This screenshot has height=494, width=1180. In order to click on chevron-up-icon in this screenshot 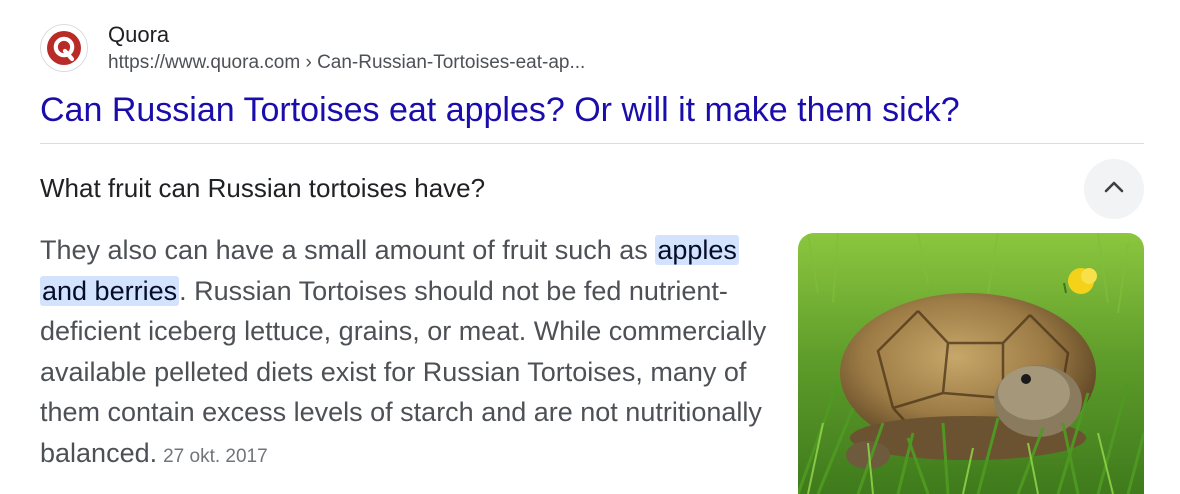, I will do `click(1114, 189)`.